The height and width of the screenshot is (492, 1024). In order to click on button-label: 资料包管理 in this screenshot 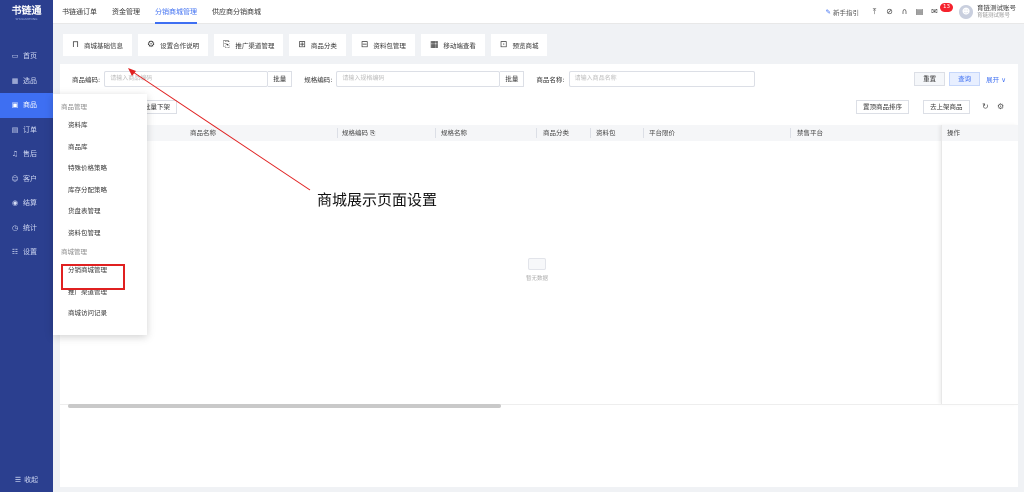, I will do `click(389, 46)`.